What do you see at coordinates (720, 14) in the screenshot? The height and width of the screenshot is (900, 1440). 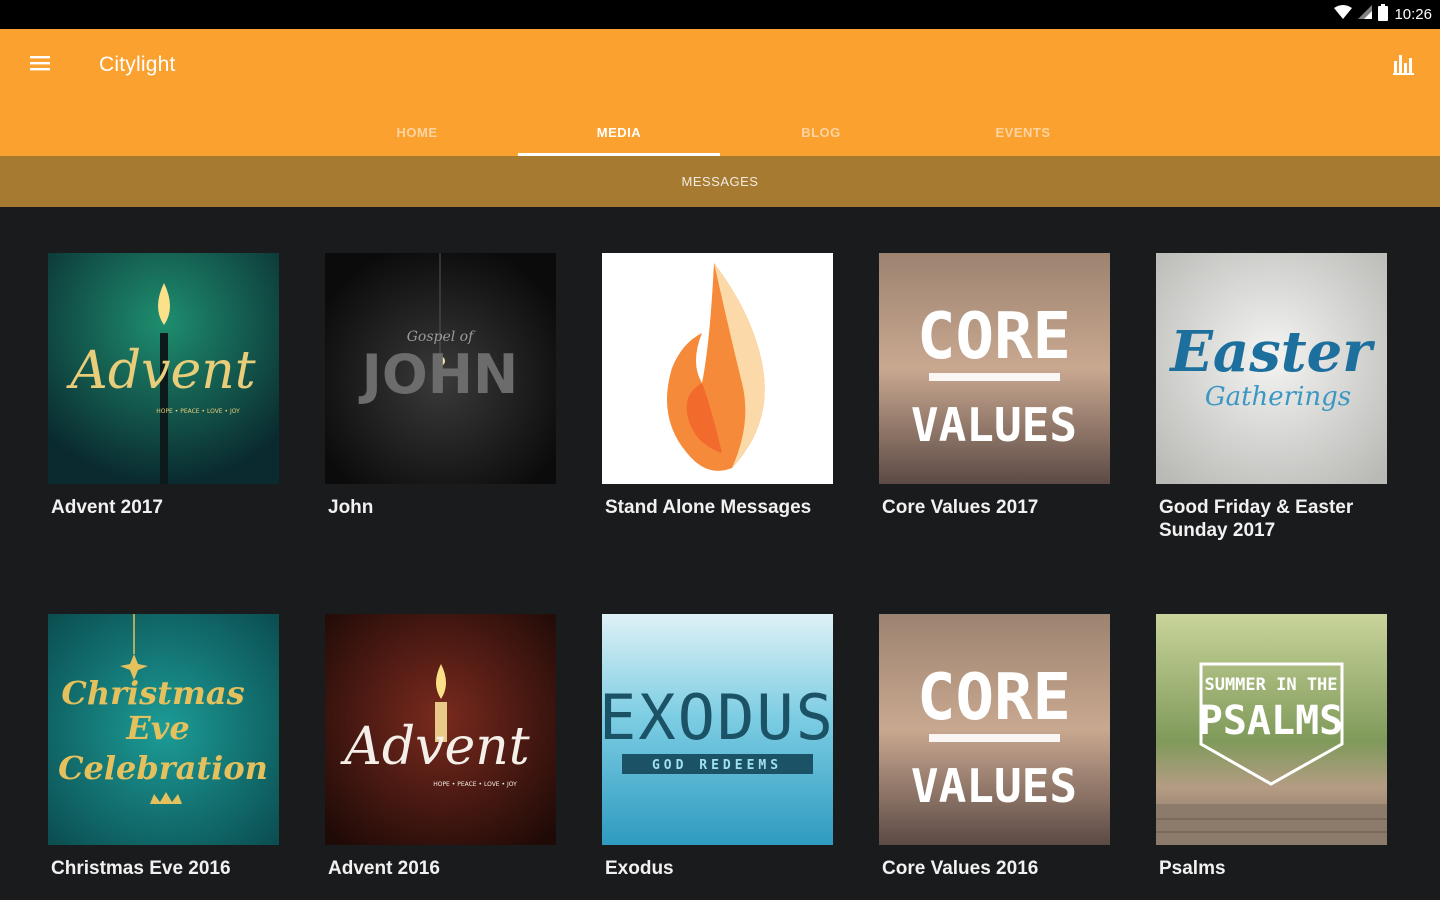 I see `status-bar: 10:26` at bounding box center [720, 14].